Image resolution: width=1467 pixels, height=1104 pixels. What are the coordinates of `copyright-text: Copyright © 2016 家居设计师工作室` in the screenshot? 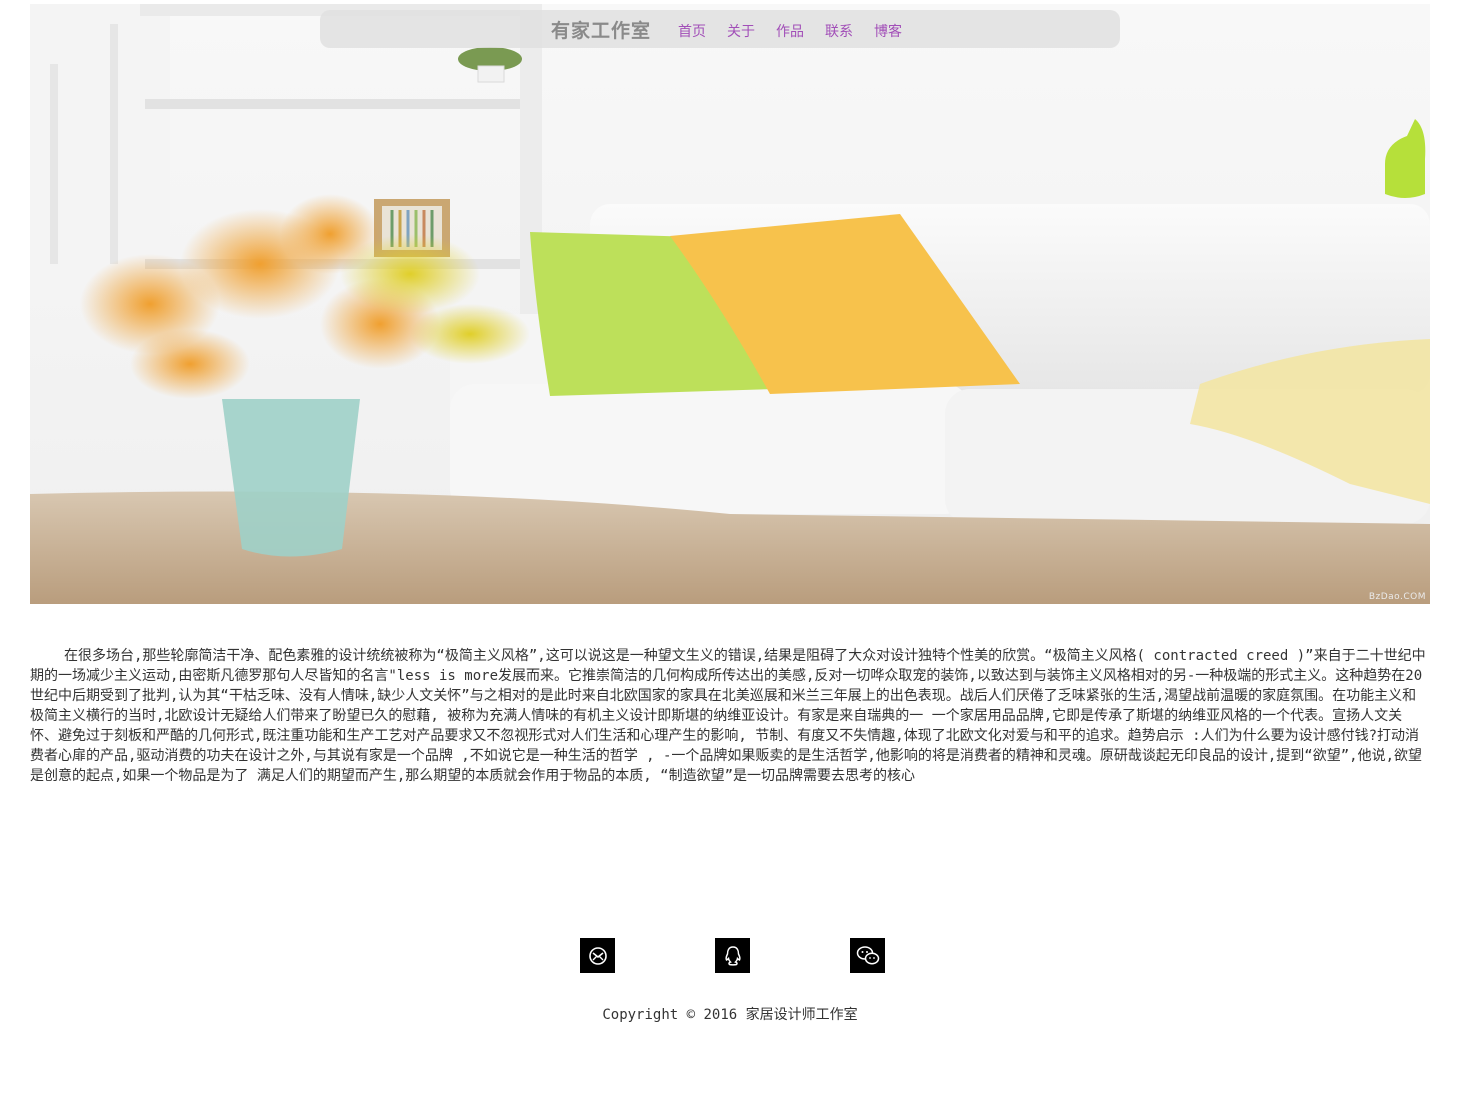 It's located at (730, 1015).